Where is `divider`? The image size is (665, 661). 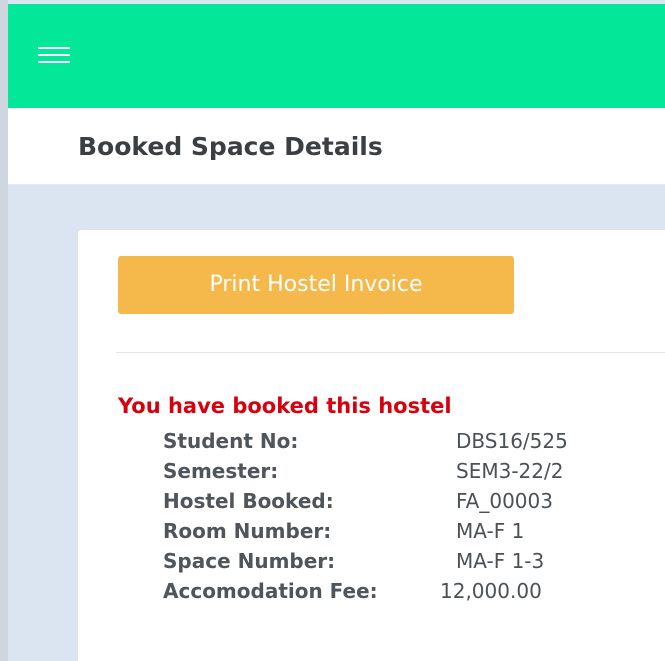 divider is located at coordinates (390, 352).